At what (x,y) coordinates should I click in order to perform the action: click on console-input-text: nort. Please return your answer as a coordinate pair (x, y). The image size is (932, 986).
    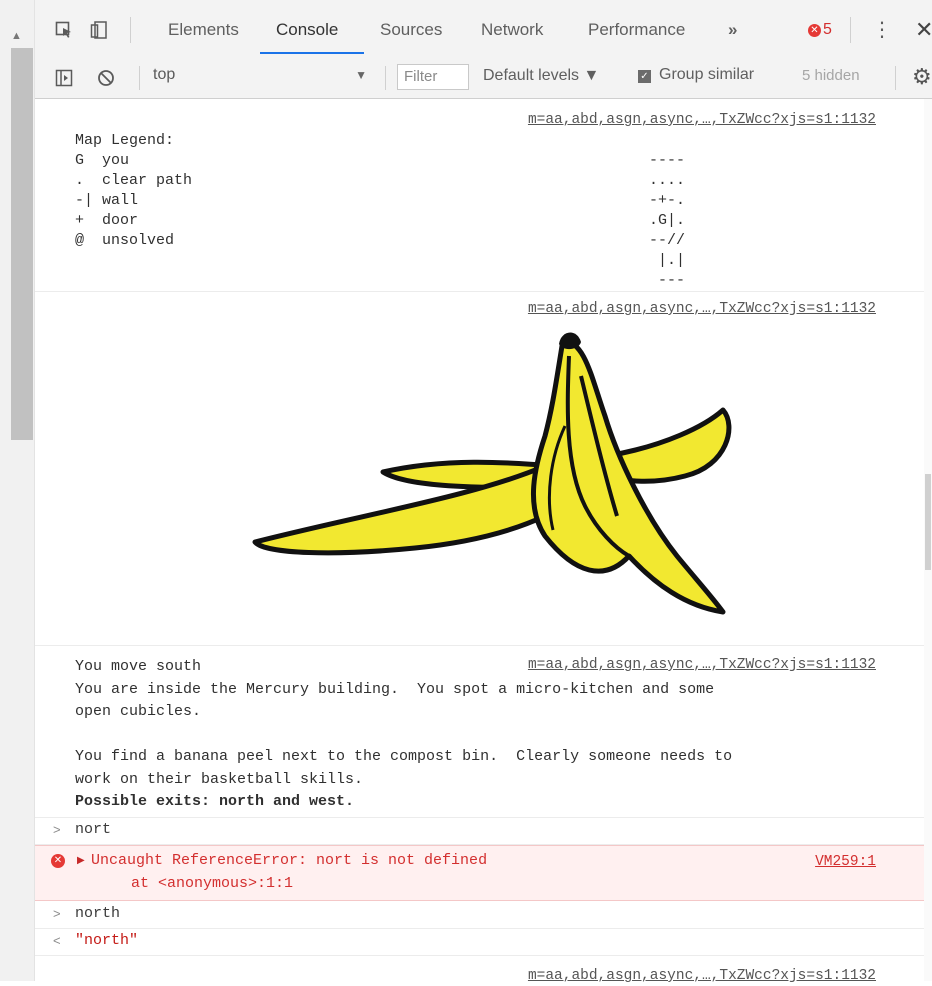
    Looking at the image, I should click on (93, 829).